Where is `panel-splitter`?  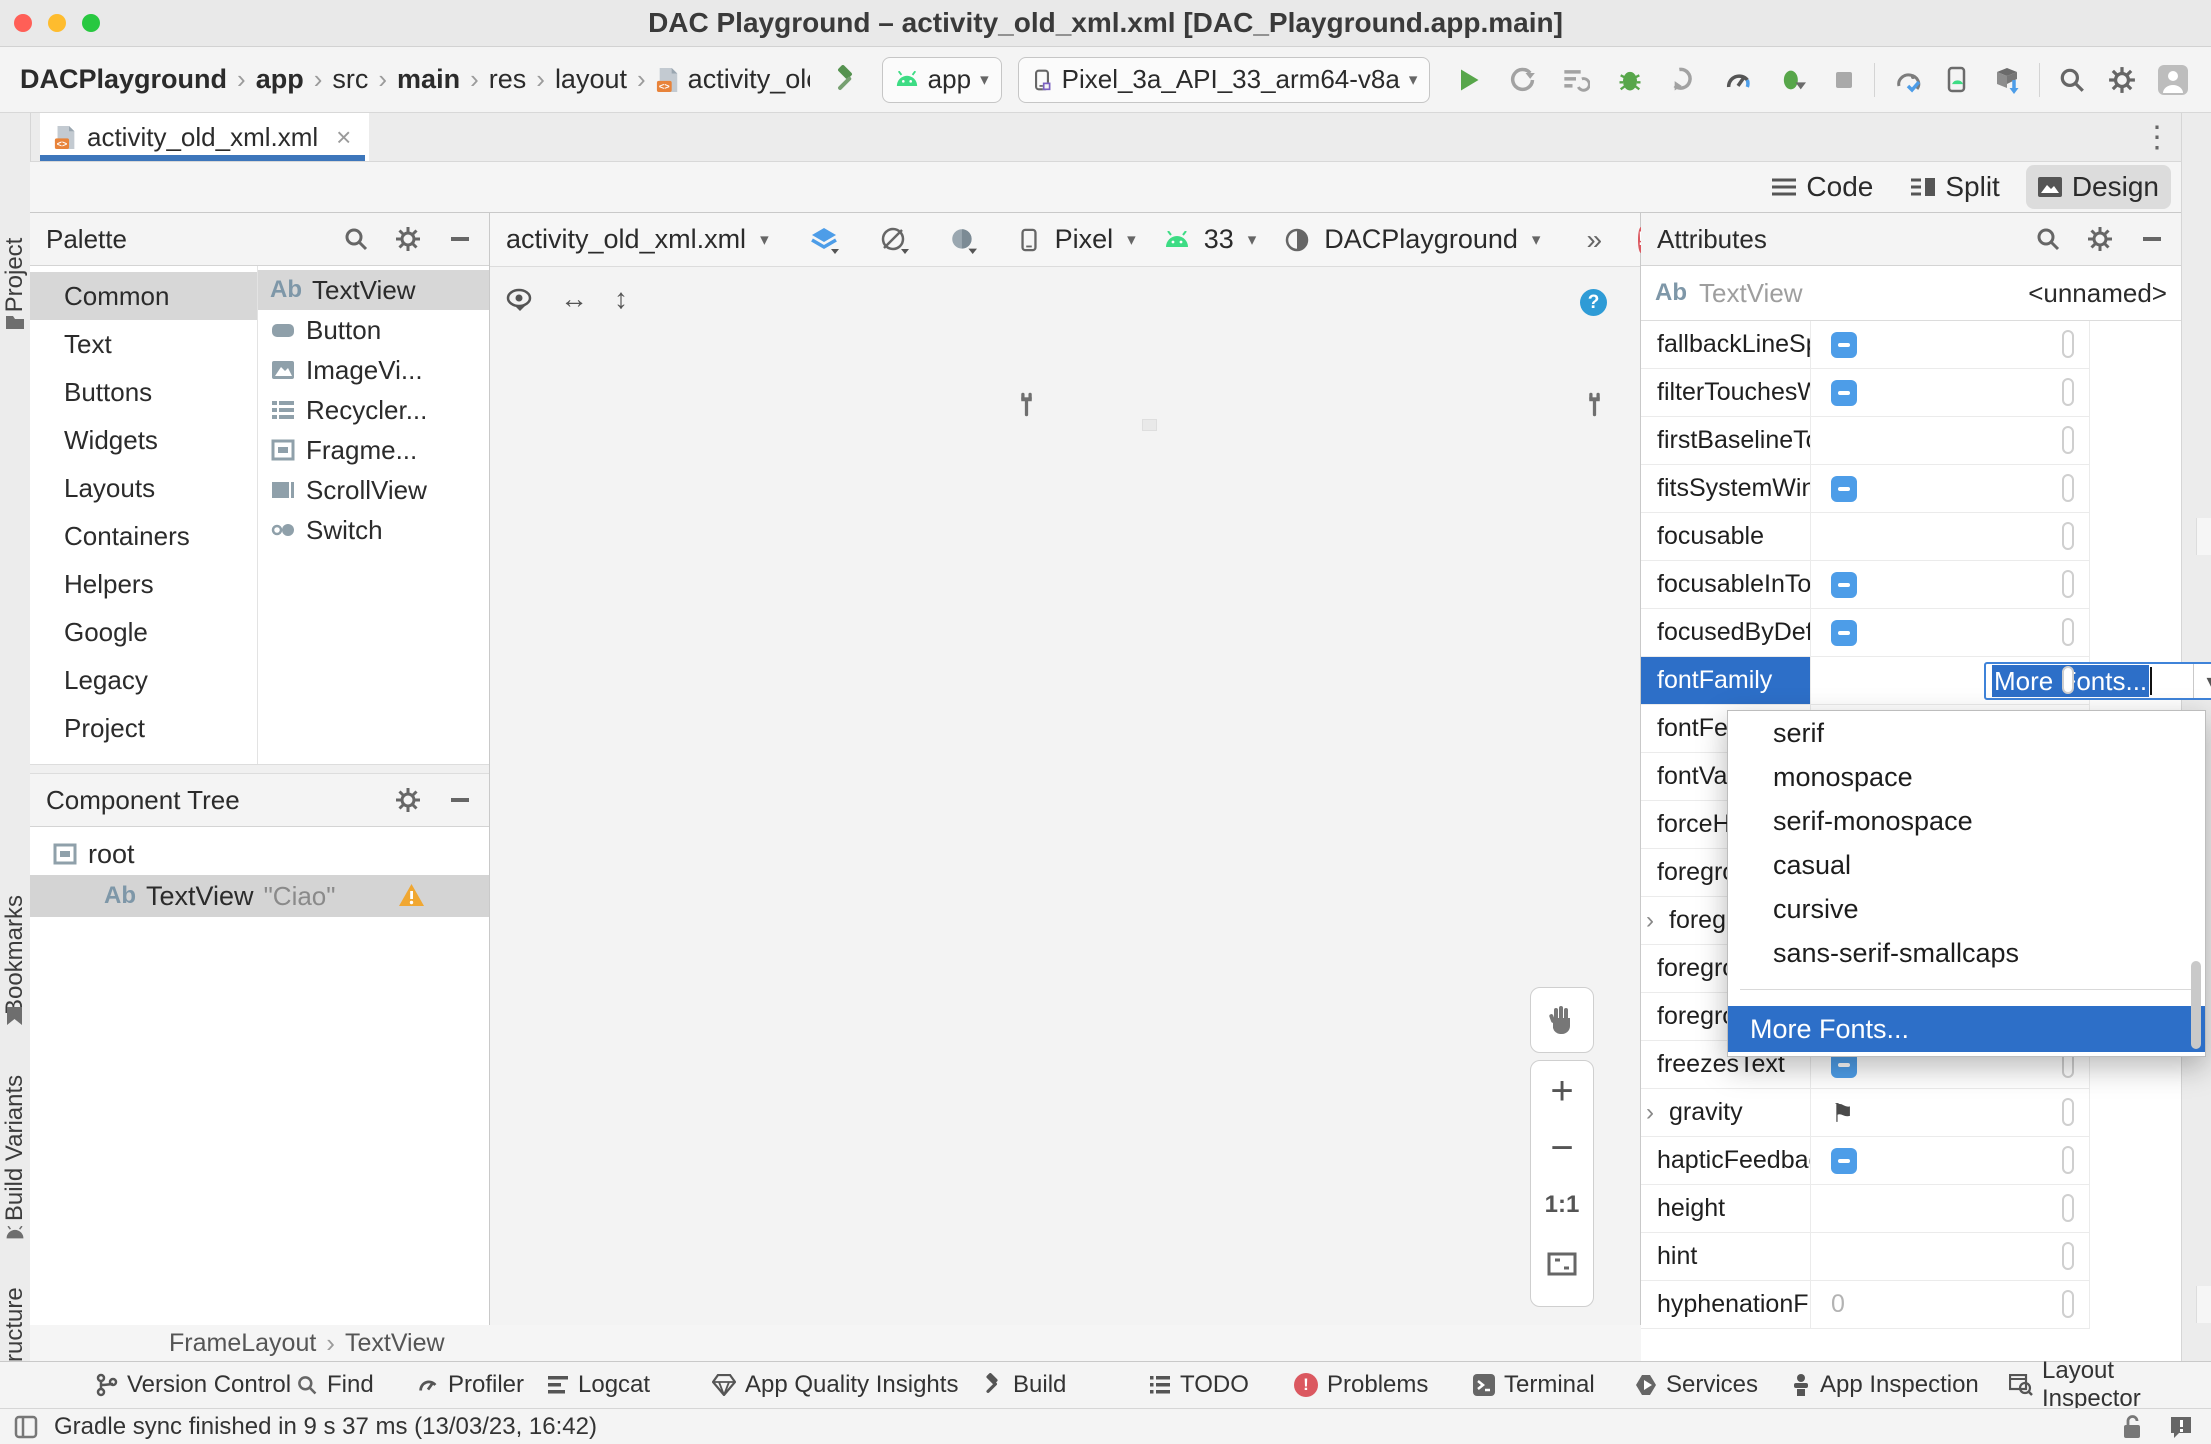 panel-splitter is located at coordinates (259, 769).